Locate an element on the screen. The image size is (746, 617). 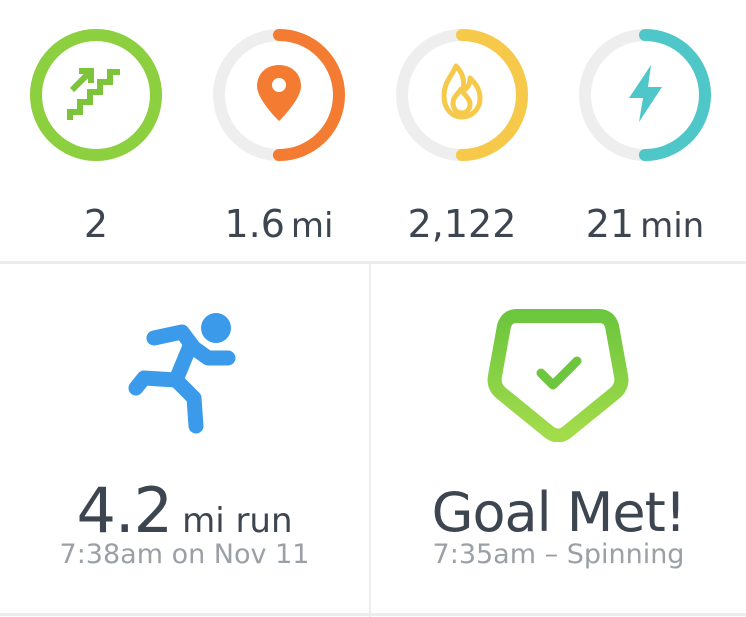
calories-progress-ring is located at coordinates (462, 95).